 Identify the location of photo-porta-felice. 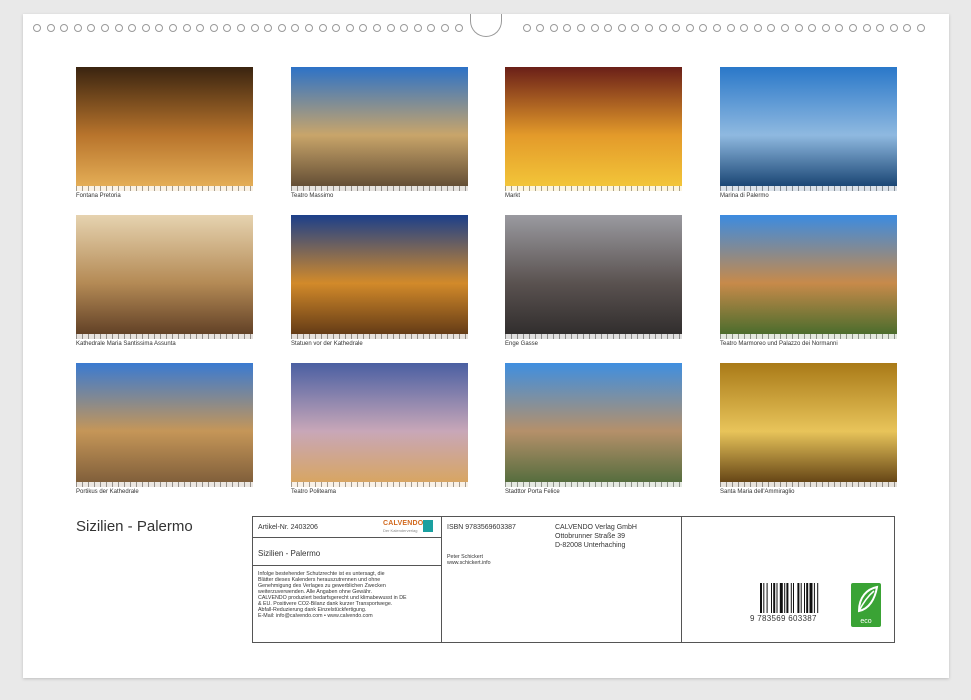
(593, 425).